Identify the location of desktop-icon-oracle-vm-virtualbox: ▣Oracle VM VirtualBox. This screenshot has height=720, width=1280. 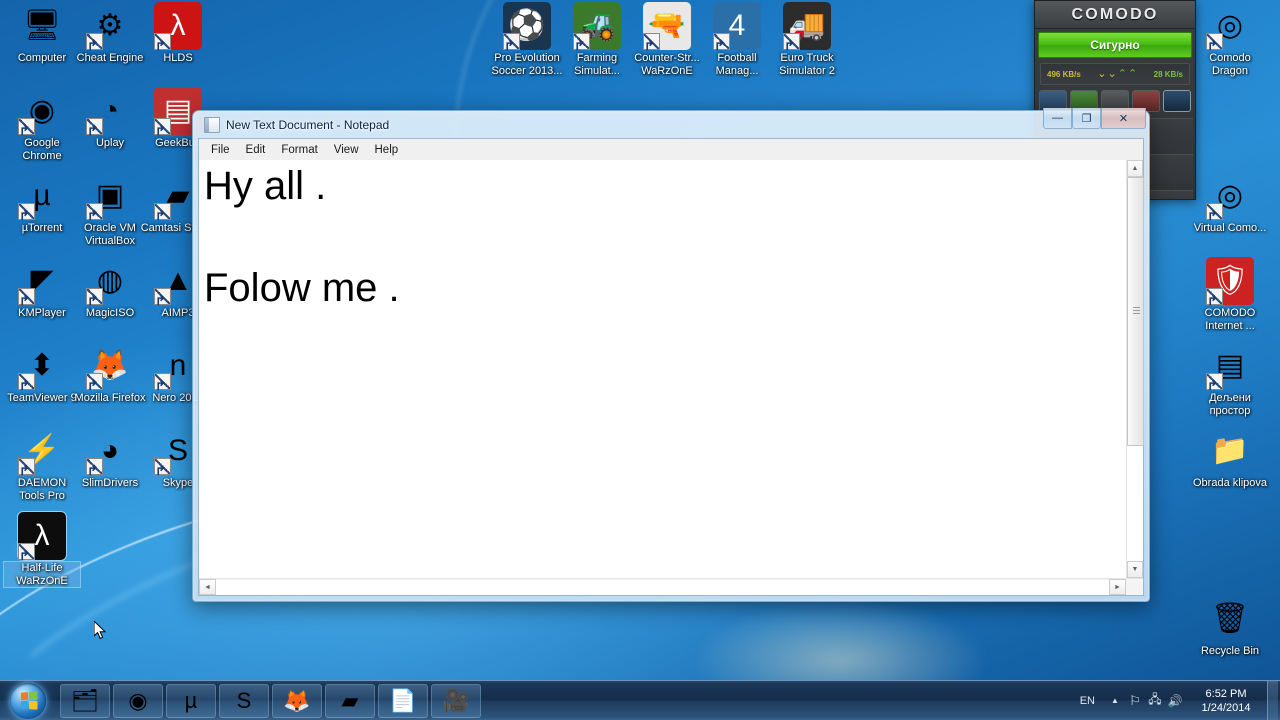
(110, 209).